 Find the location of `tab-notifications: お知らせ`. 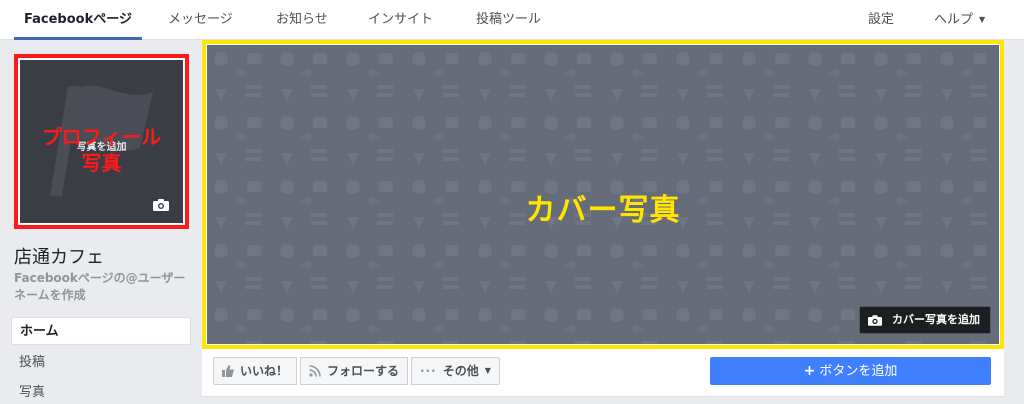

tab-notifications: お知らせ is located at coordinates (302, 20).